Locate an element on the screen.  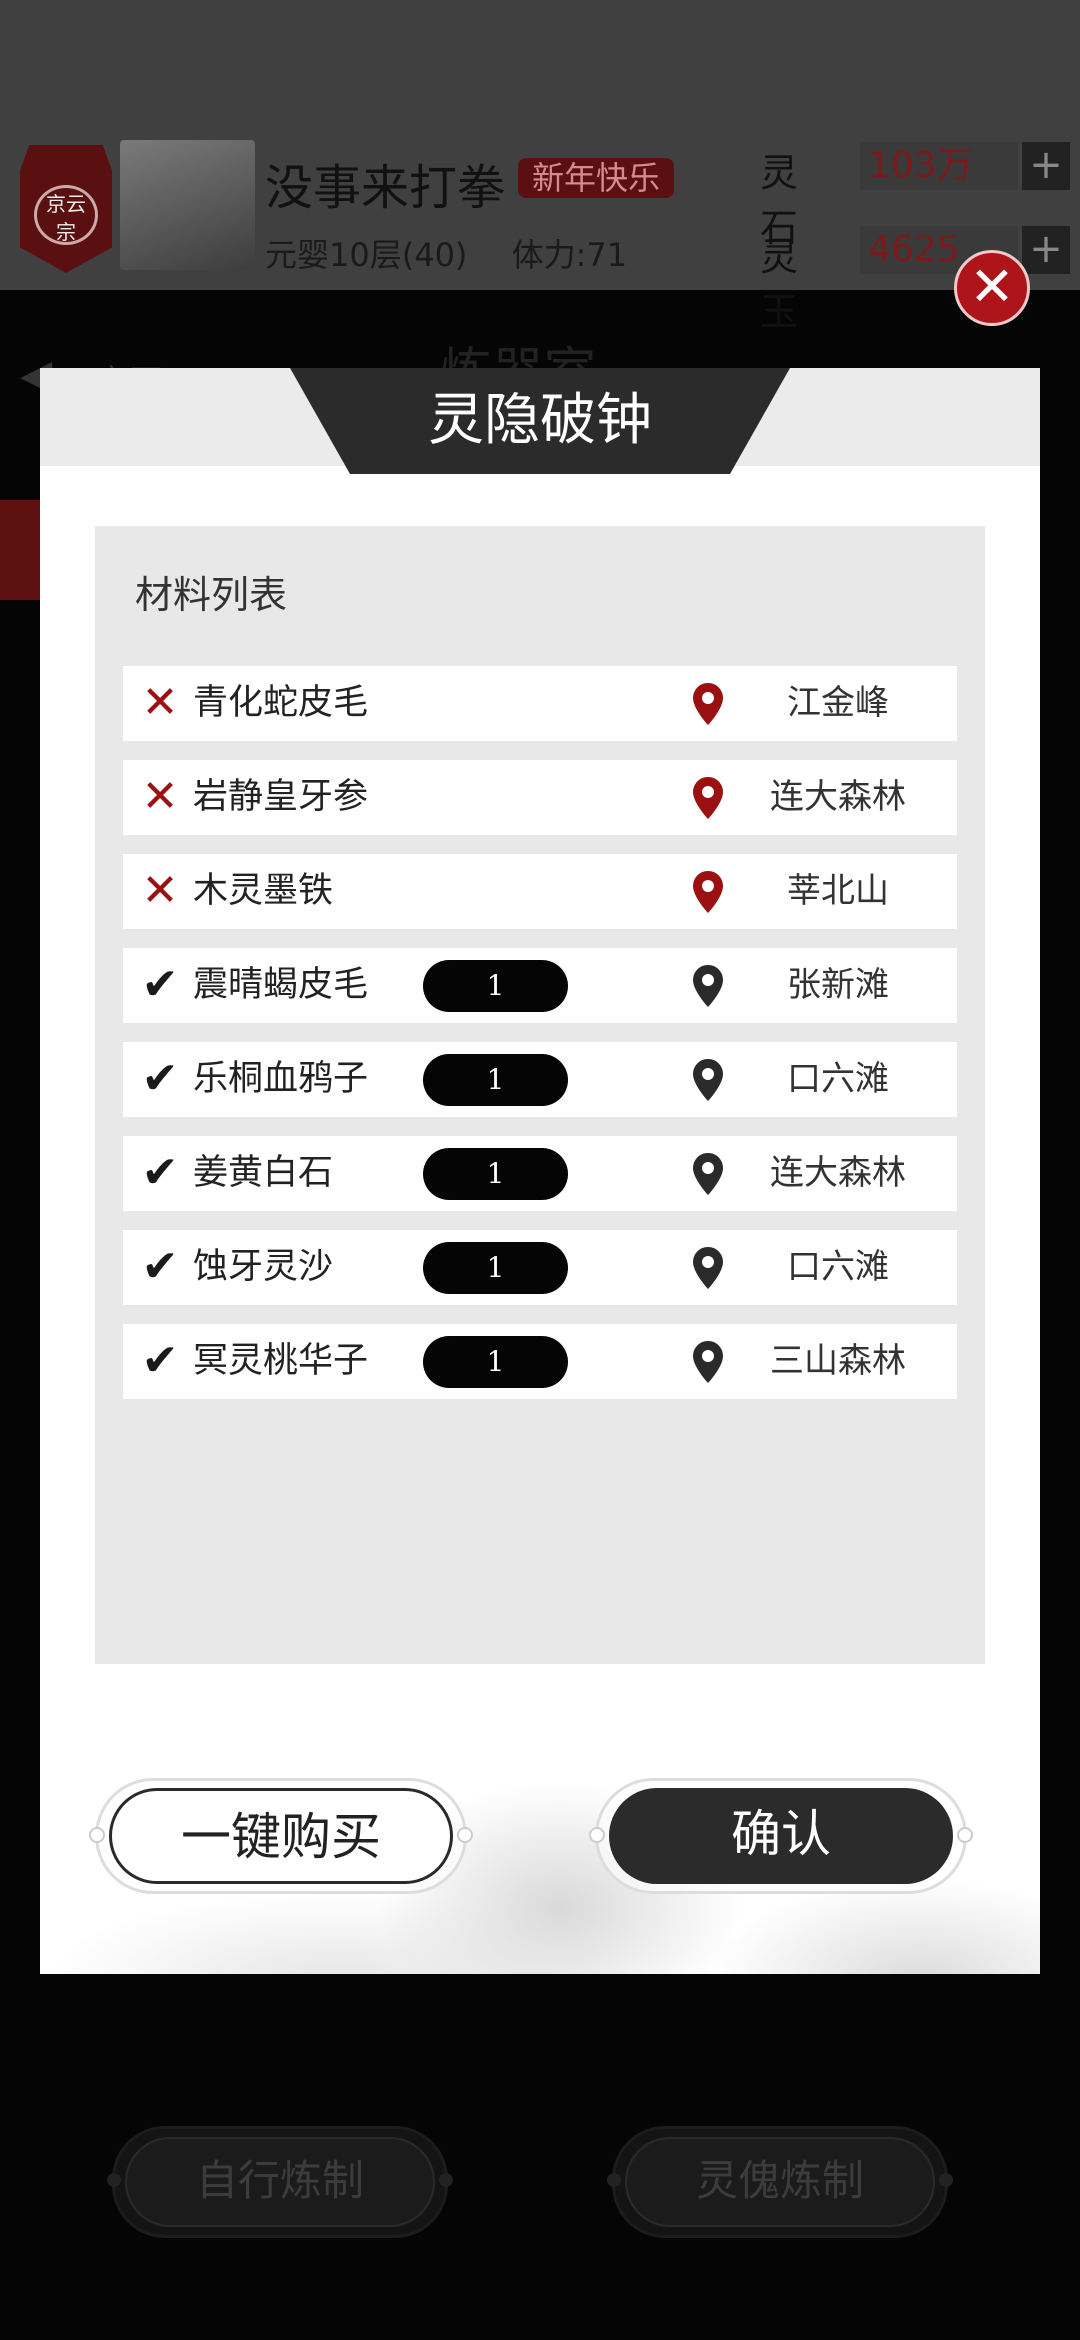
puppet-craft-button: 灵傀炼制 is located at coordinates (780, 2182).